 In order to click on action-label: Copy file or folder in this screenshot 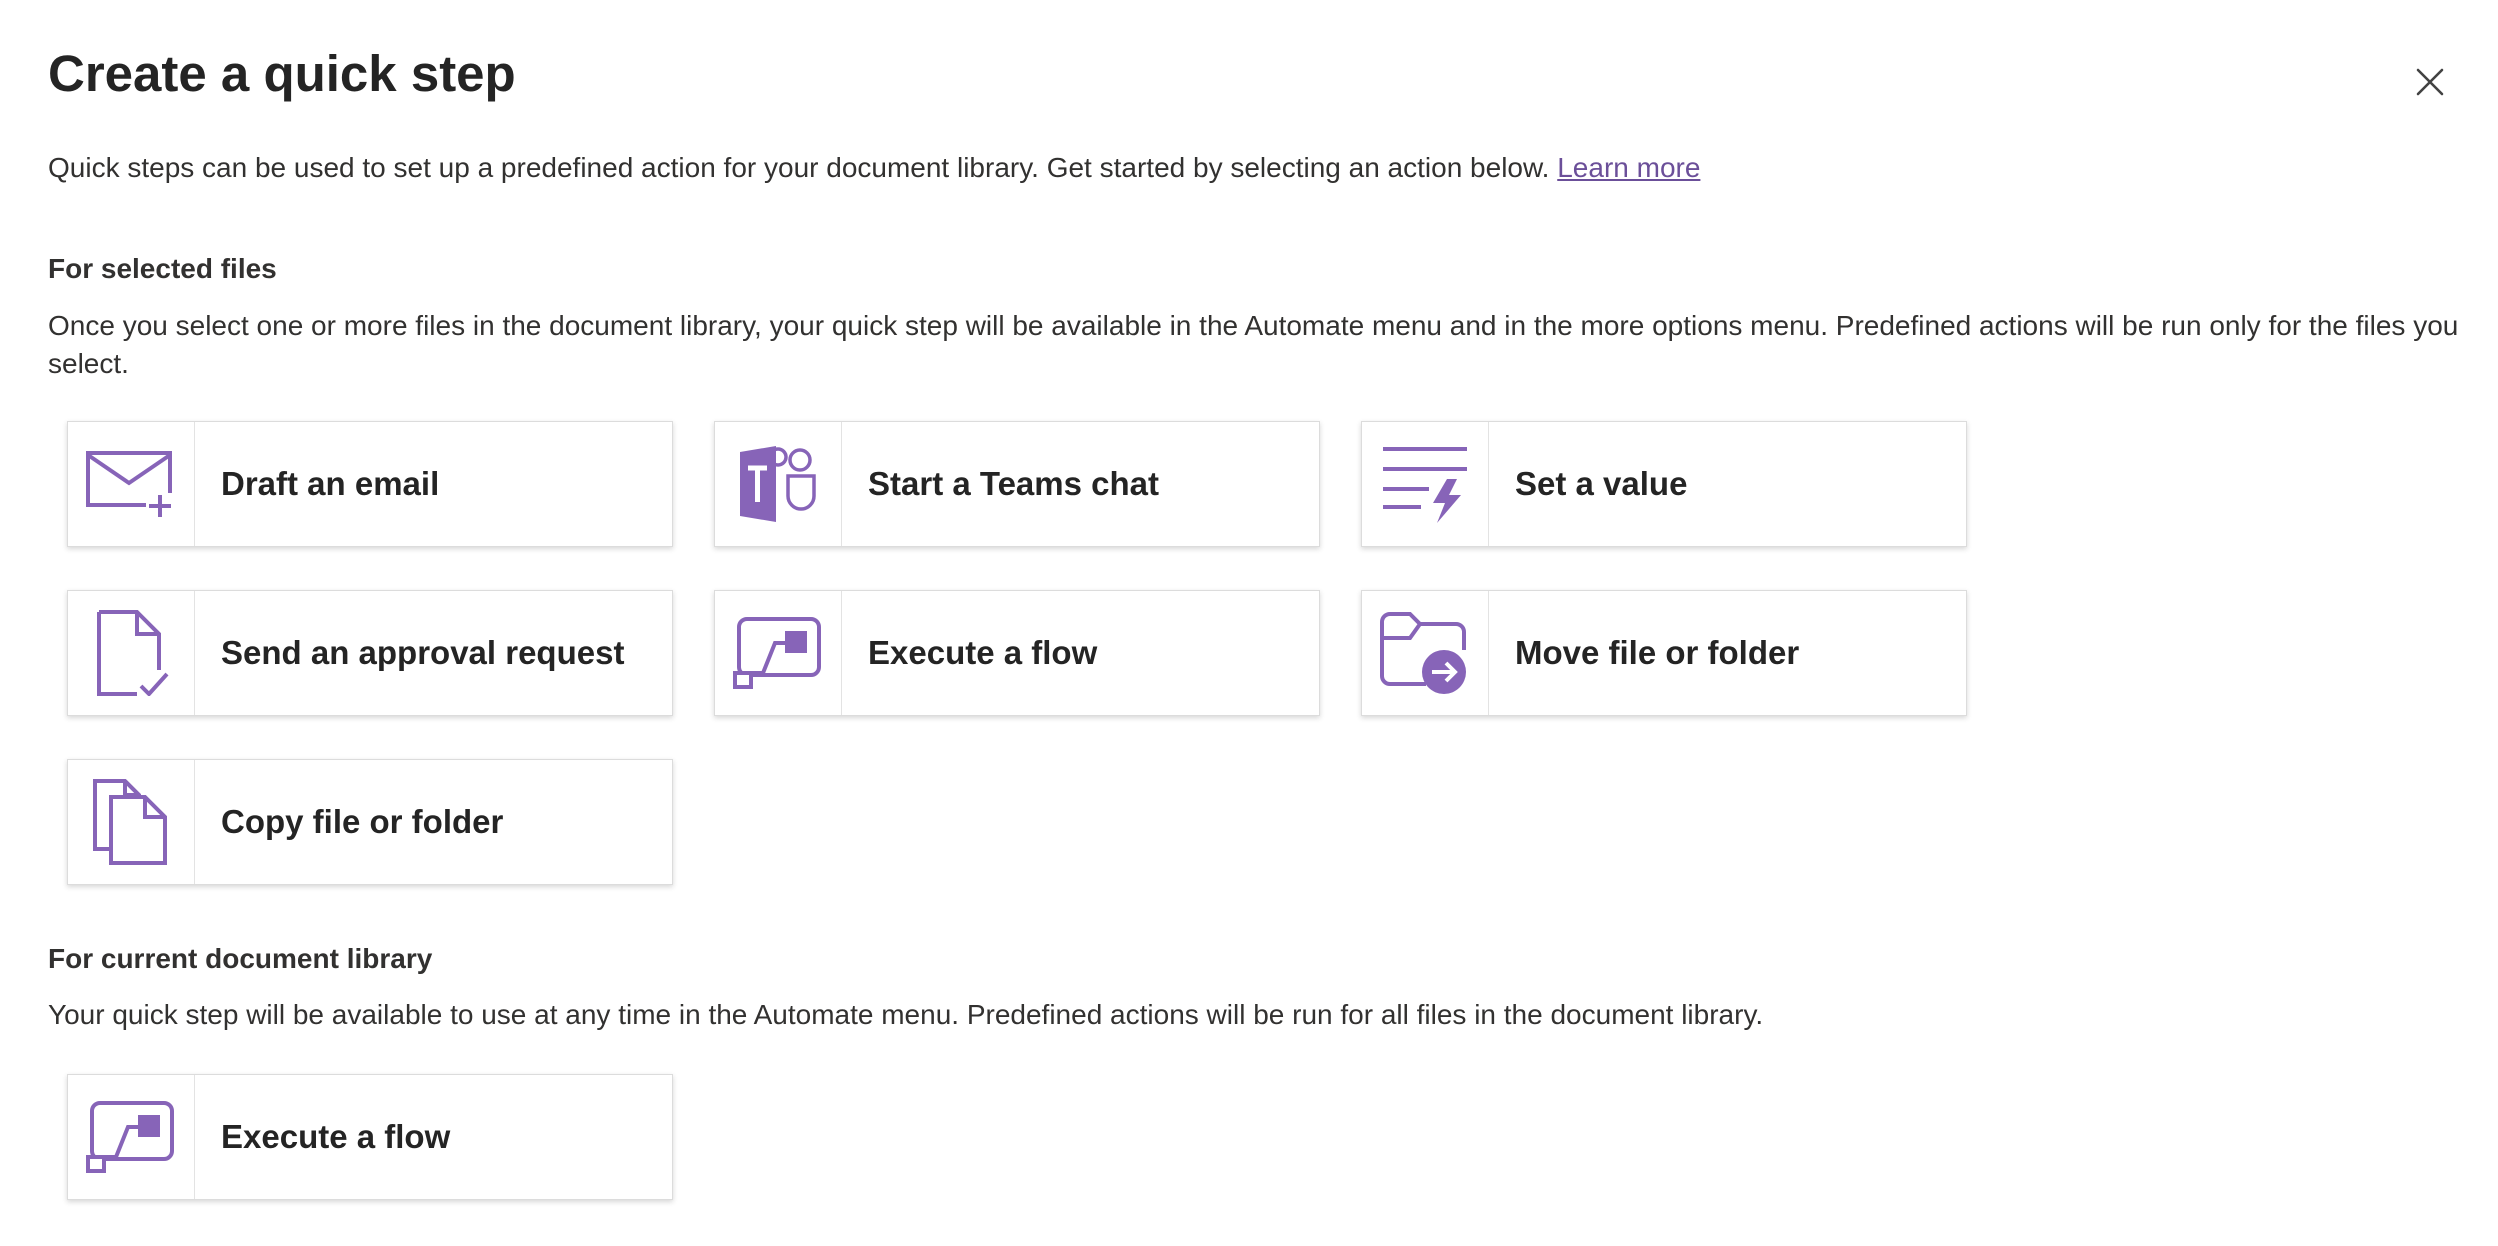, I will do `click(362, 821)`.